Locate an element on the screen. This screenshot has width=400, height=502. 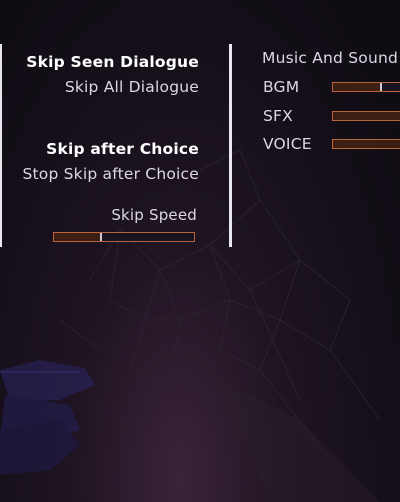
skip-seen-dialogue-option: Skip Seen Dialogue is located at coordinates (112, 62).